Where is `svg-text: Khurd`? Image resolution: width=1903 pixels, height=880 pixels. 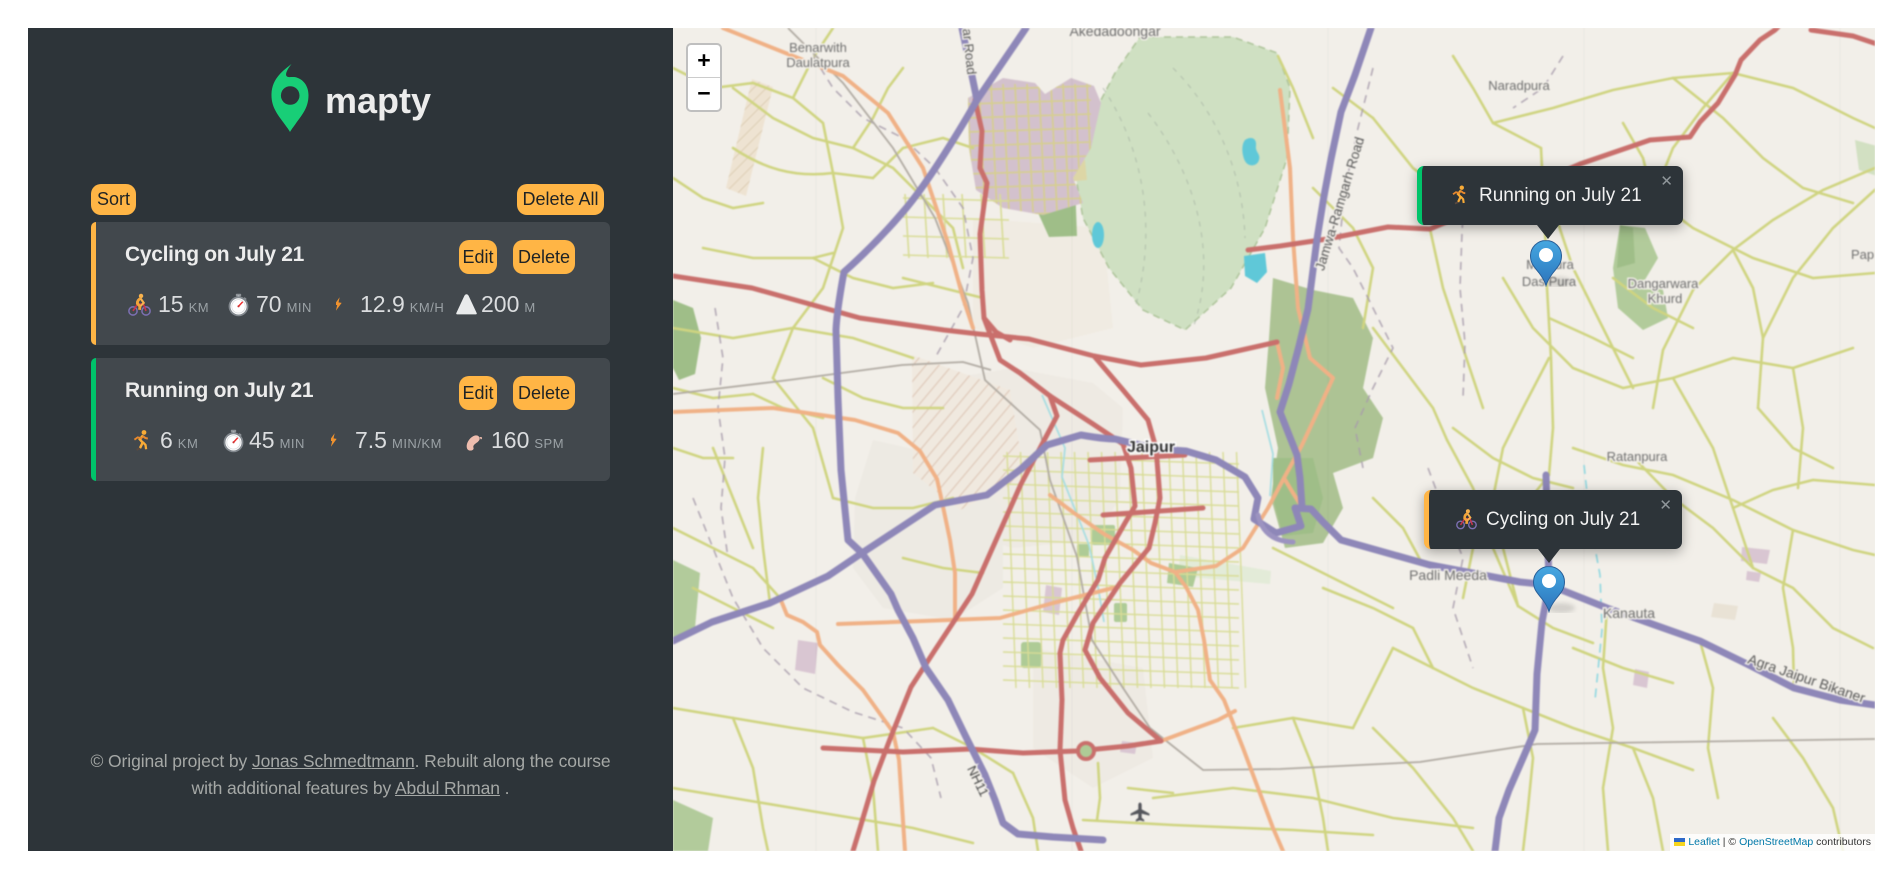
svg-text: Khurd is located at coordinates (1665, 298).